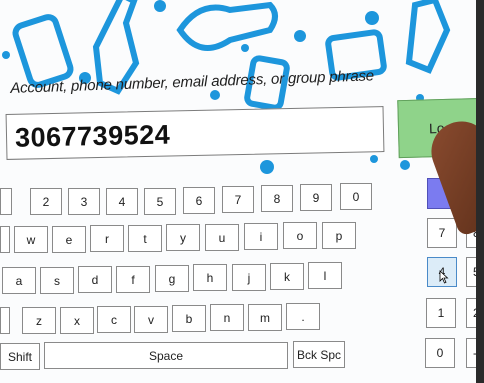  I want to click on key-t: t, so click(145, 238).